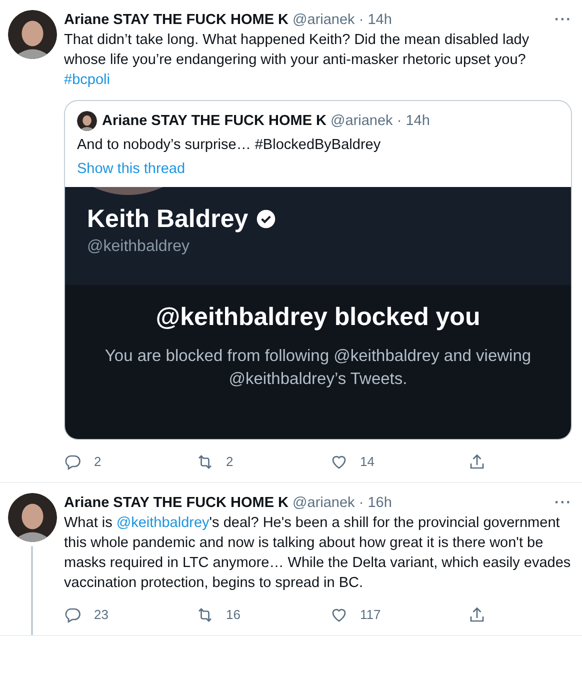 Image resolution: width=582 pixels, height=687 pixels. What do you see at coordinates (355, 615) in the screenshot?
I see `like-button: 117` at bounding box center [355, 615].